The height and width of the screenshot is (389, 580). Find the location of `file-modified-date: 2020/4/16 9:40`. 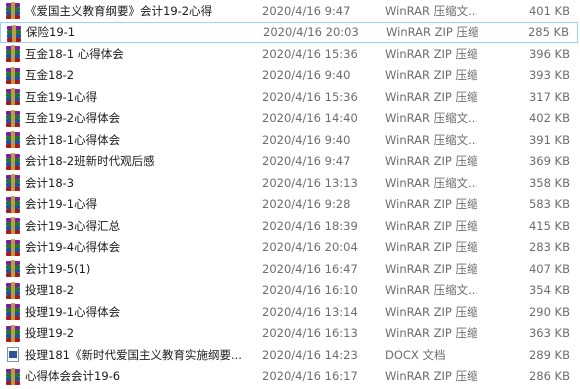

file-modified-date: 2020/4/16 9:40 is located at coordinates (306, 75).